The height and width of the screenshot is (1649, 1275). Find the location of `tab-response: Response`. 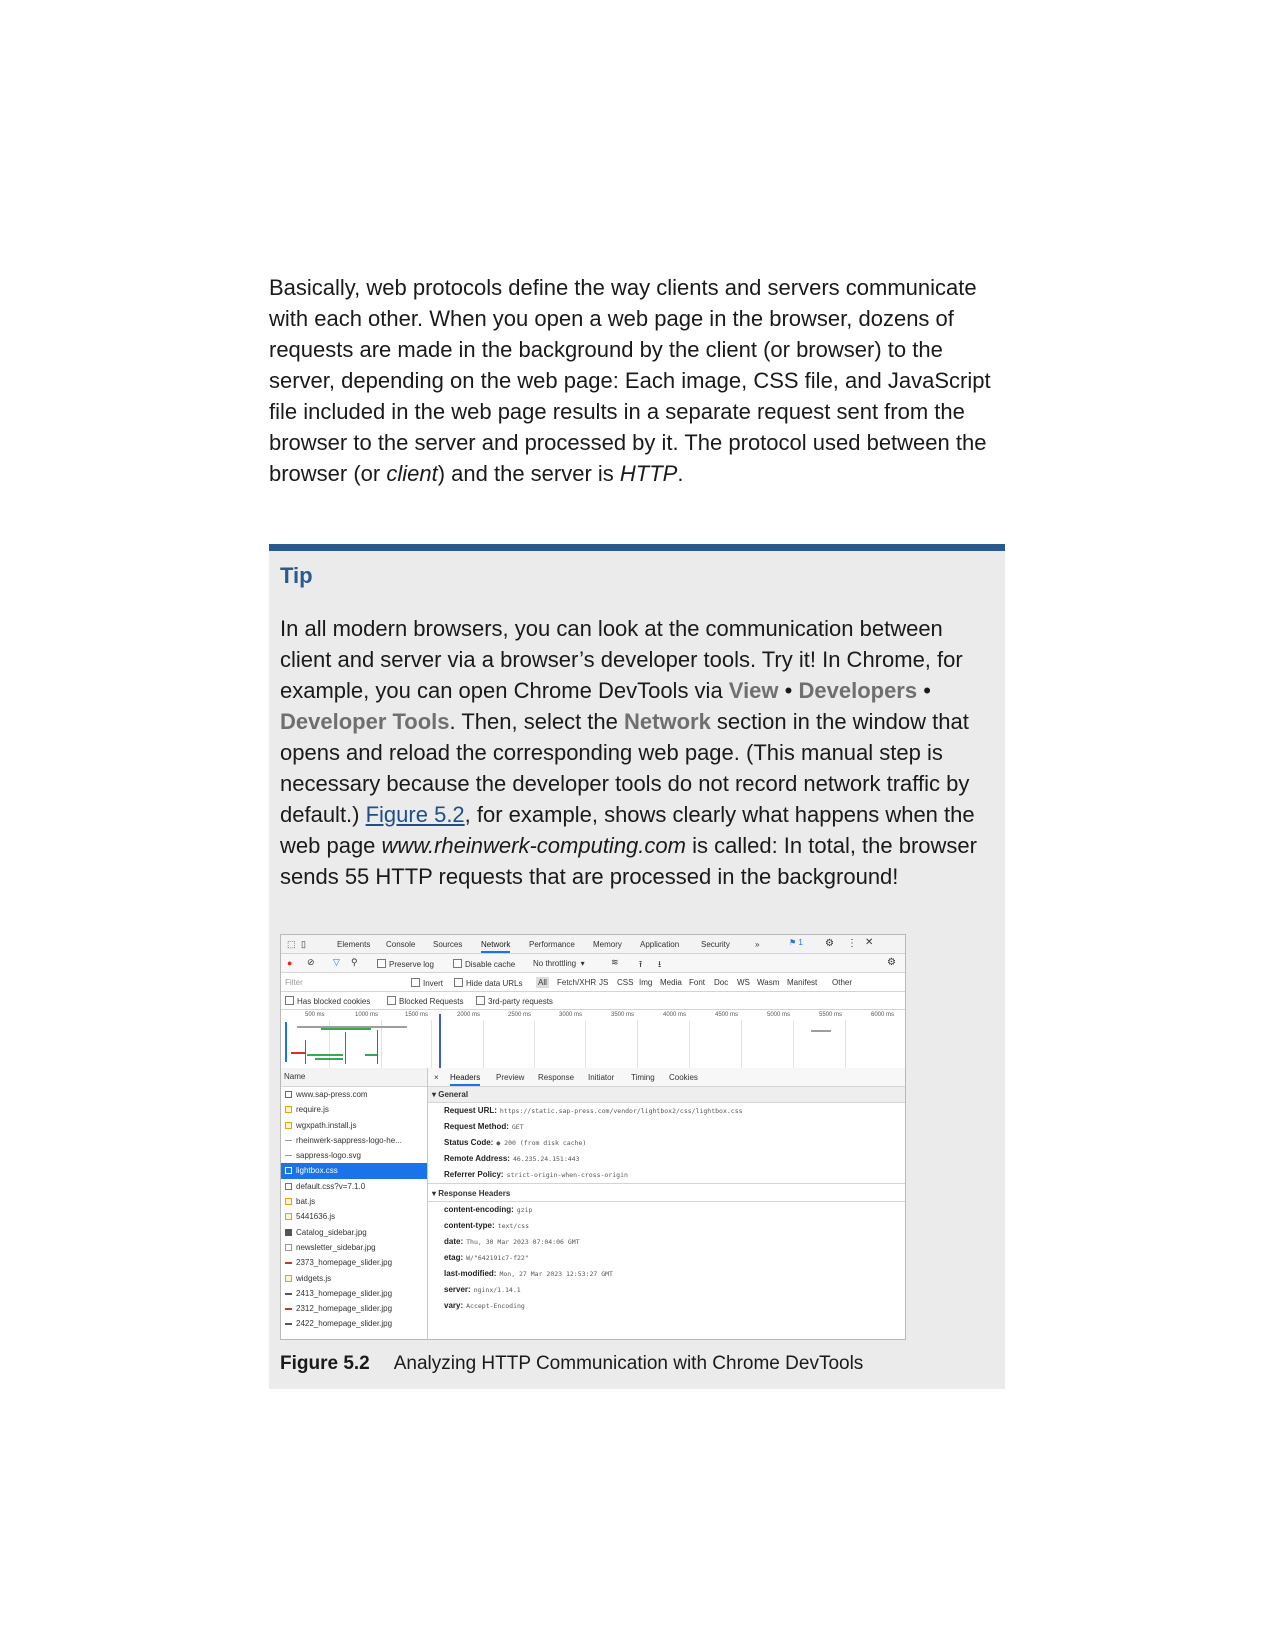

tab-response: Response is located at coordinates (556, 1077).